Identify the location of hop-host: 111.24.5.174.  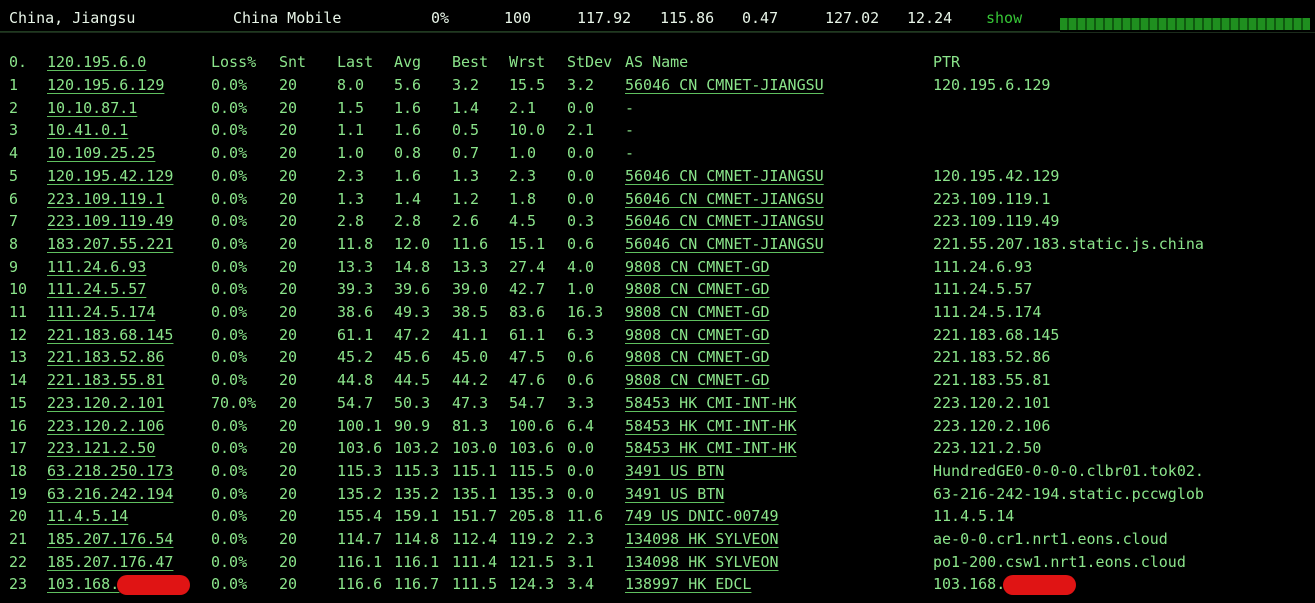
(101, 312).